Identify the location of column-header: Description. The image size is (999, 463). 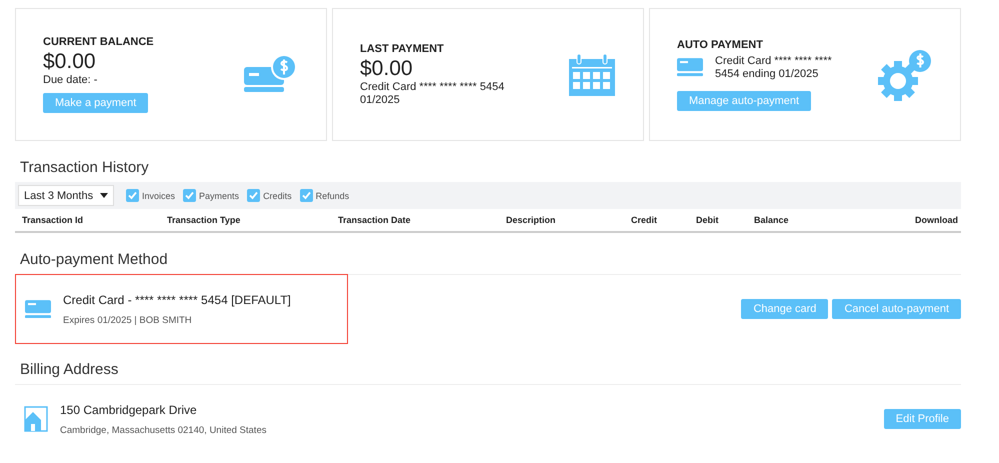
(531, 220).